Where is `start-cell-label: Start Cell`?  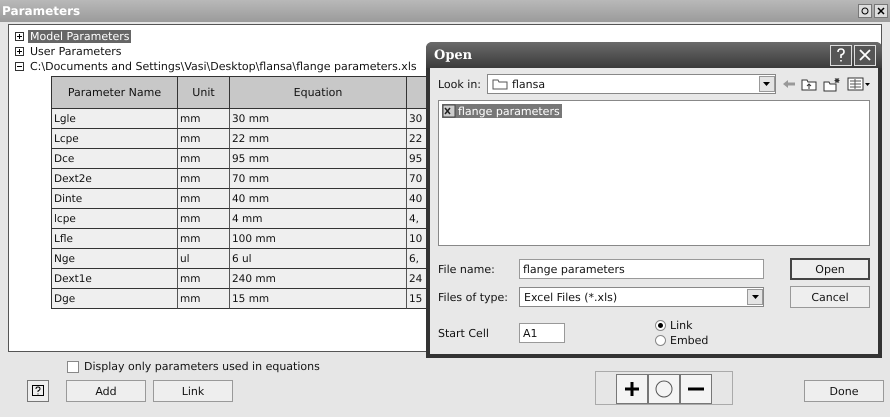
start-cell-label: Start Cell is located at coordinates (464, 333).